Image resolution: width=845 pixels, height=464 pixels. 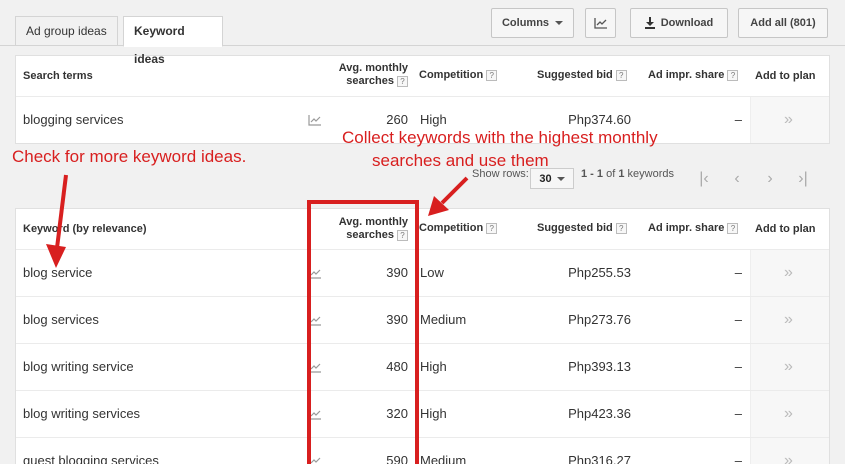 What do you see at coordinates (257, 221) in the screenshot?
I see `annotation-arrows` at bounding box center [257, 221].